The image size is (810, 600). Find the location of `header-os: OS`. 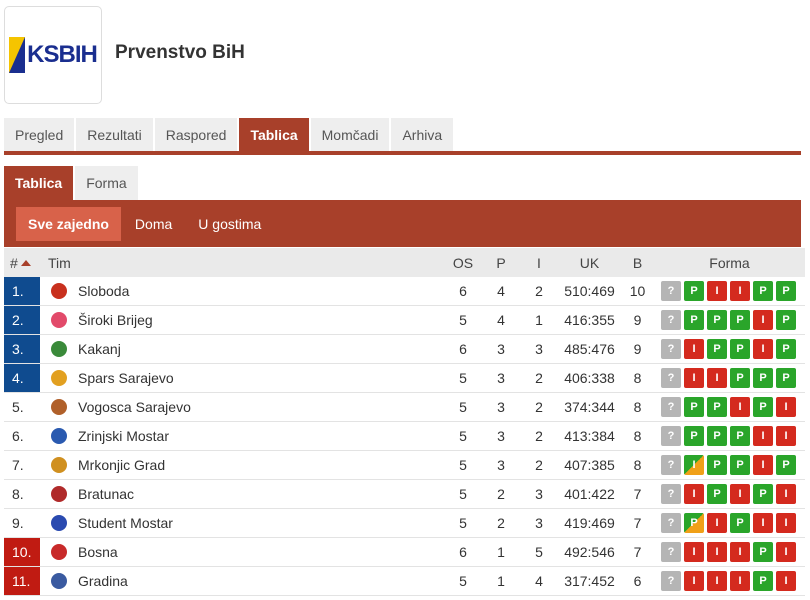

header-os: OS is located at coordinates (463, 263).